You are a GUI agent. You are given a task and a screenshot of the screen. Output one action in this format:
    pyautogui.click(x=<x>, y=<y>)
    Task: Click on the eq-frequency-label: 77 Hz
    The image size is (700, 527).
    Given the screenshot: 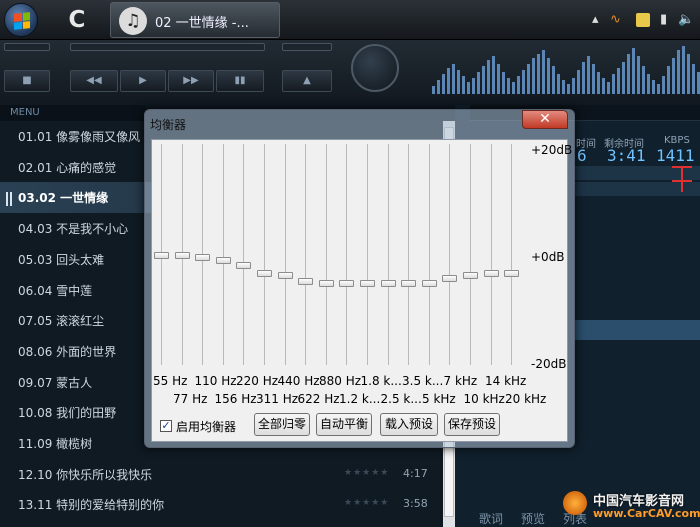 What is the action you would take?
    pyautogui.click(x=190, y=399)
    